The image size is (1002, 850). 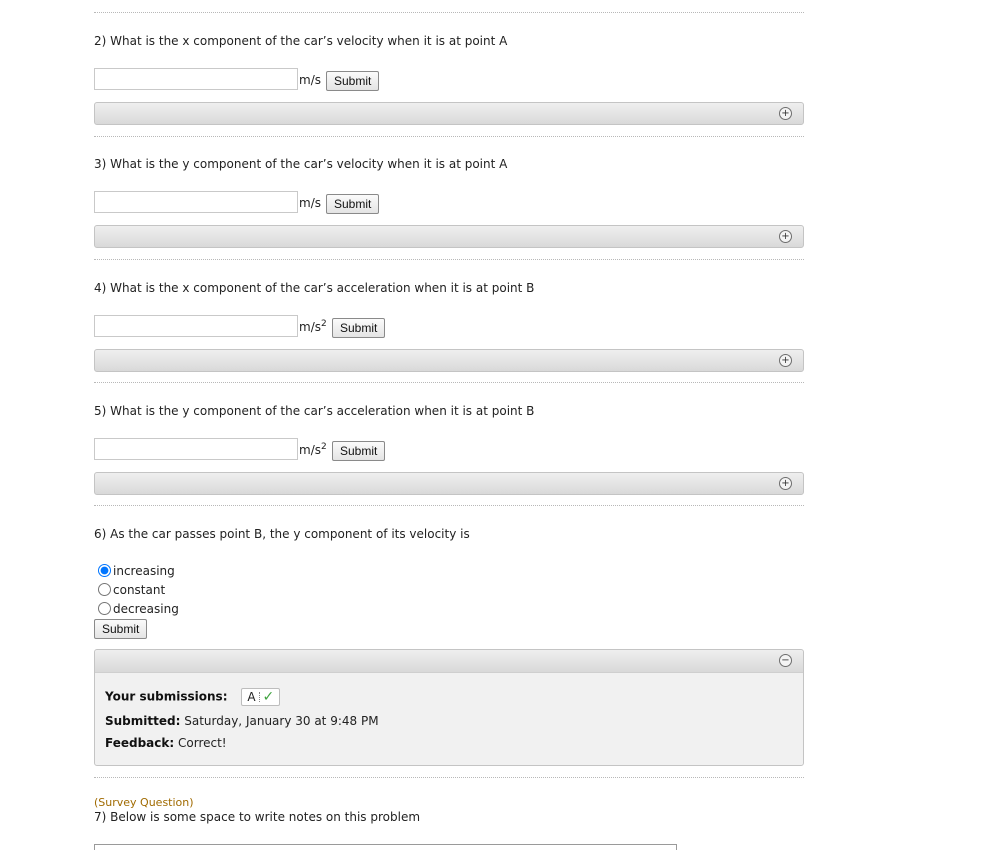 I want to click on notes-textarea, so click(x=385, y=847).